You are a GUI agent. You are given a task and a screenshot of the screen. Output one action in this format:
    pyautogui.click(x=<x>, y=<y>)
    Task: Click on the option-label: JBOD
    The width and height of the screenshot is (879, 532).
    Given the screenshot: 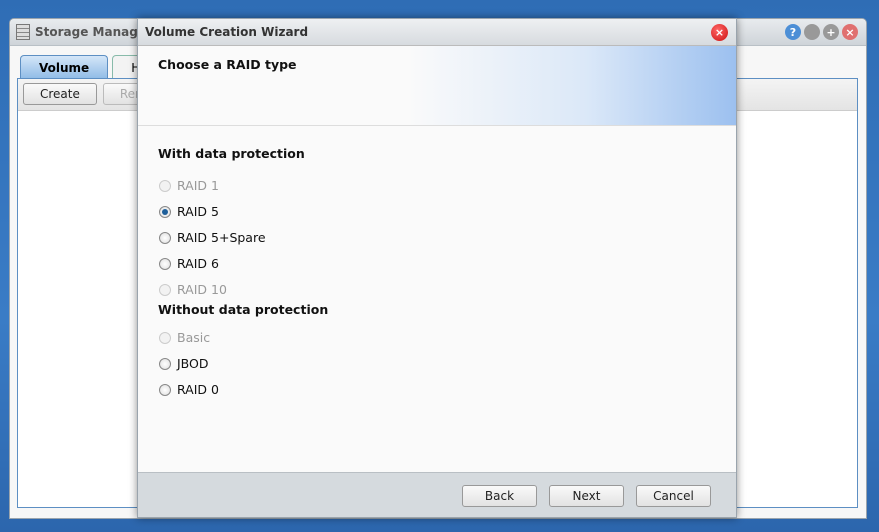 What is the action you would take?
    pyautogui.click(x=193, y=363)
    